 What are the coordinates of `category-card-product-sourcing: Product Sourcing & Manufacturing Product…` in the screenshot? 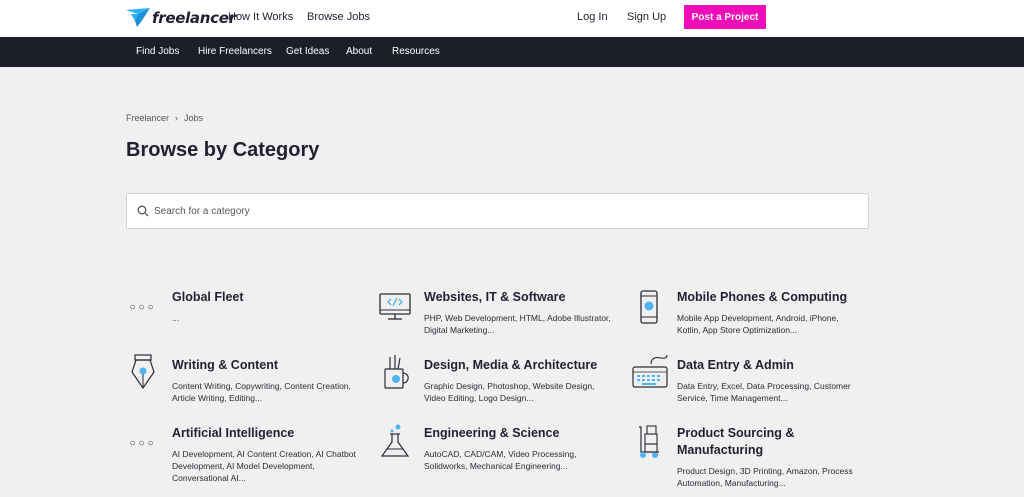 It's located at (746, 458).